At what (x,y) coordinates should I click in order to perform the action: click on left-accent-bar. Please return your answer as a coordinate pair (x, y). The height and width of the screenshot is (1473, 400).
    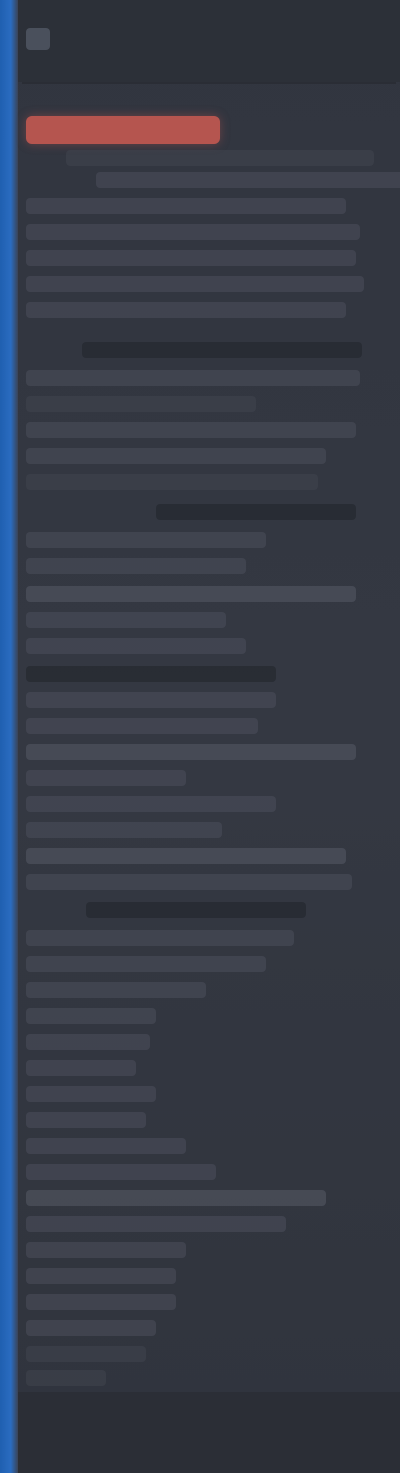
    Looking at the image, I should click on (9, 736).